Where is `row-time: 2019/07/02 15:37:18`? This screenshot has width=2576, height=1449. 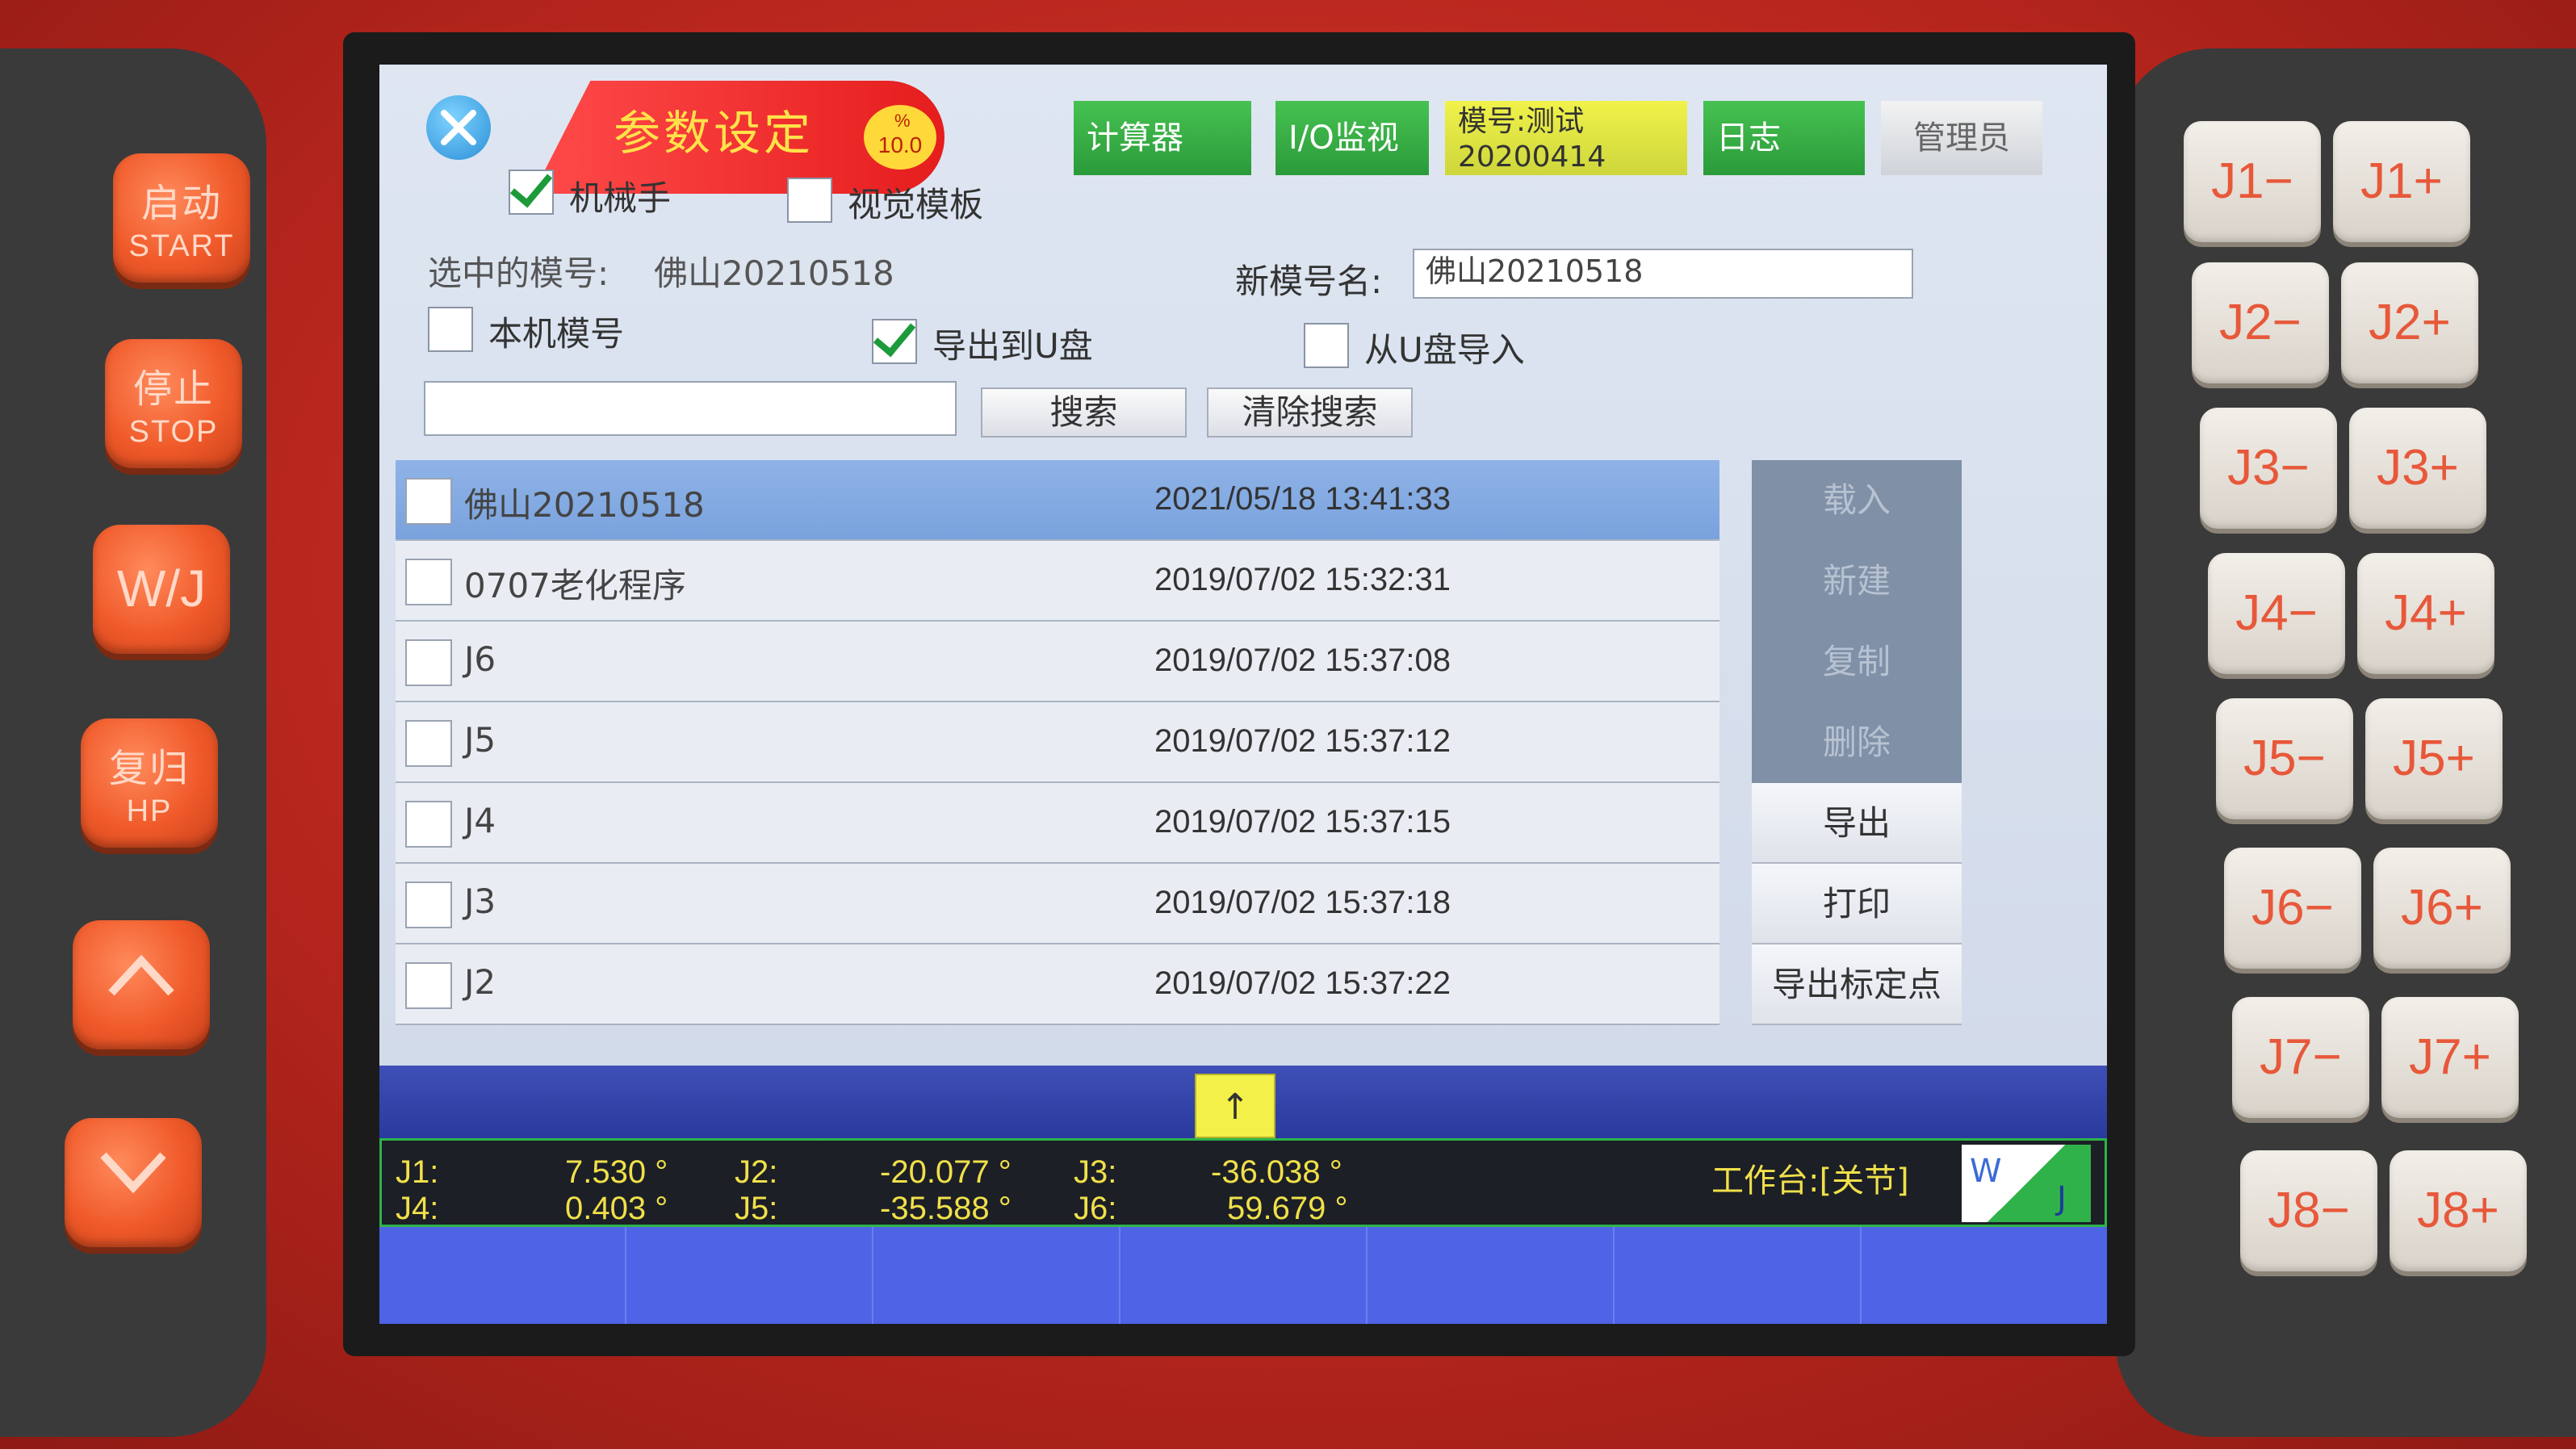
row-time: 2019/07/02 15:37:18 is located at coordinates (1302, 902).